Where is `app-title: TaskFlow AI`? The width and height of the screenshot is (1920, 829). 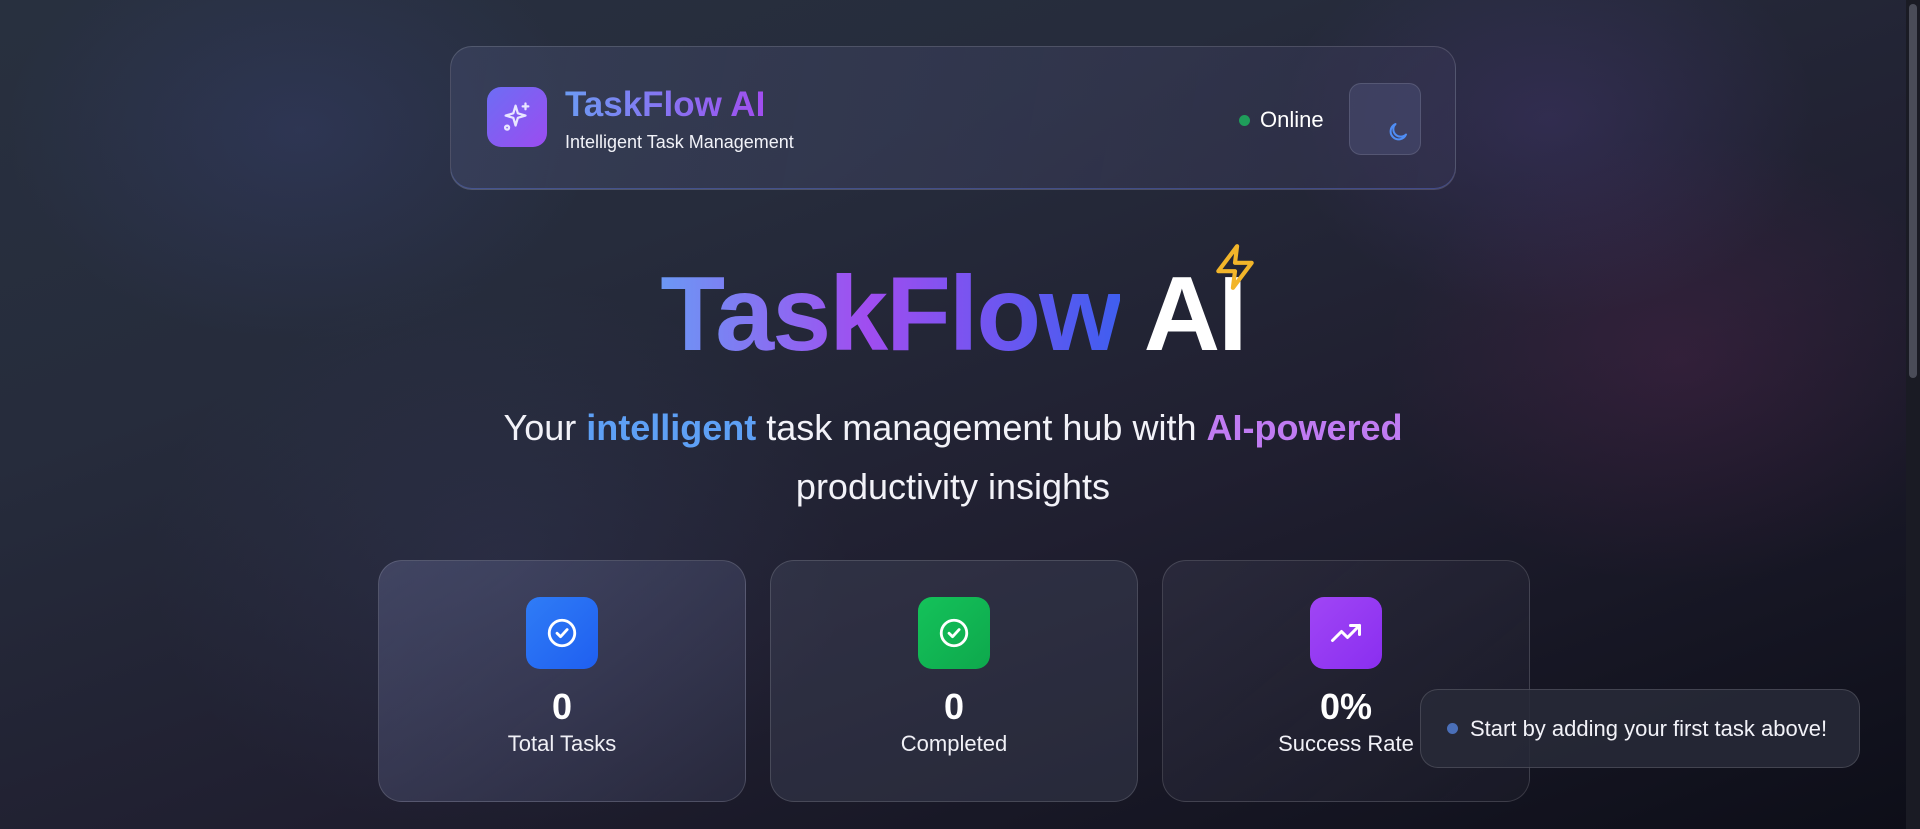 app-title: TaskFlow AI is located at coordinates (665, 104).